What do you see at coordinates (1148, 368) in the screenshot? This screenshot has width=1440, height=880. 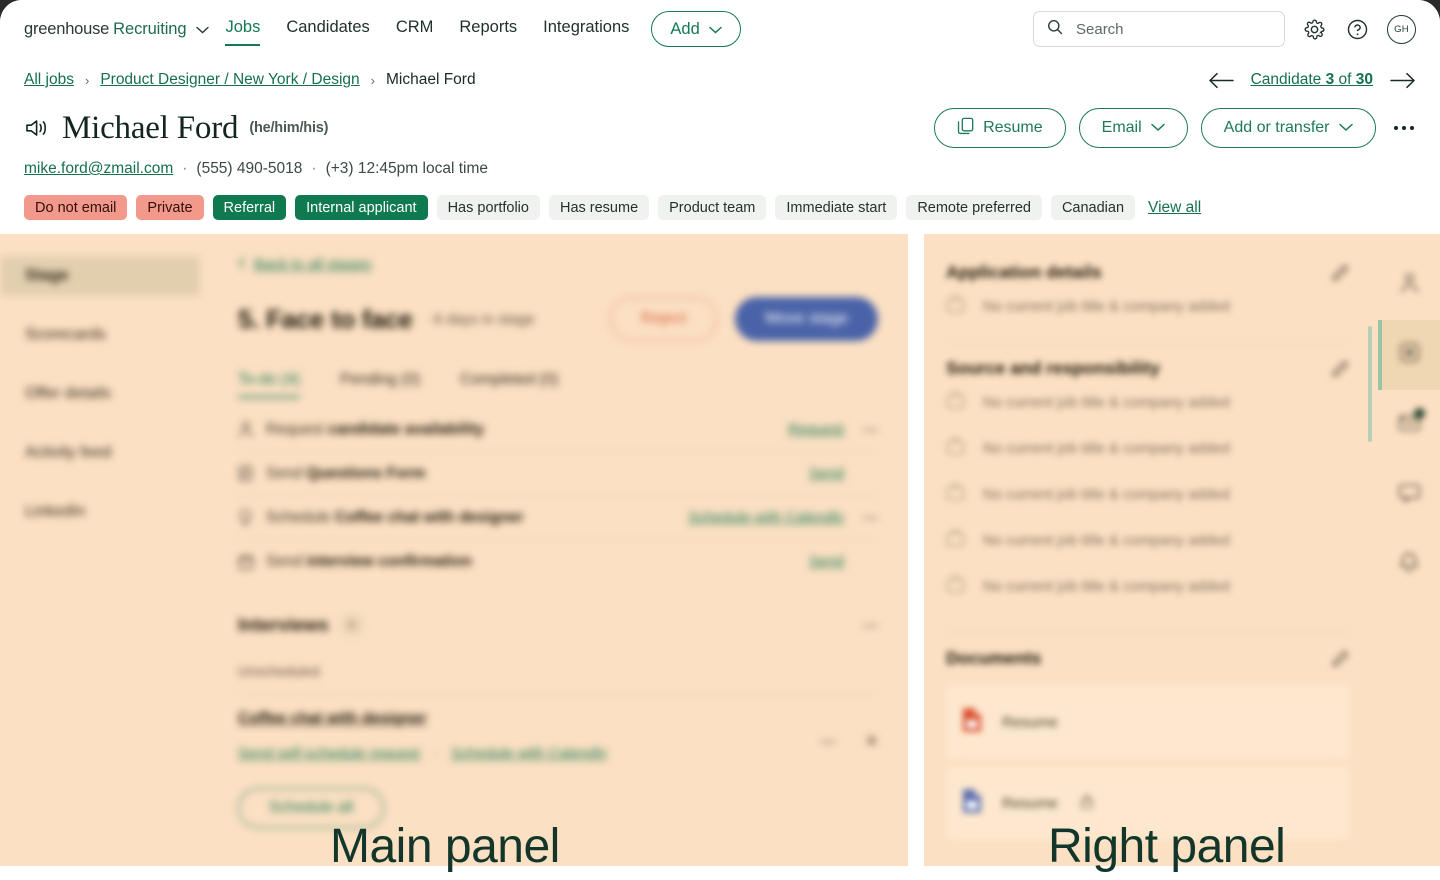 I see `source-responsibility-header: Source and responsibility` at bounding box center [1148, 368].